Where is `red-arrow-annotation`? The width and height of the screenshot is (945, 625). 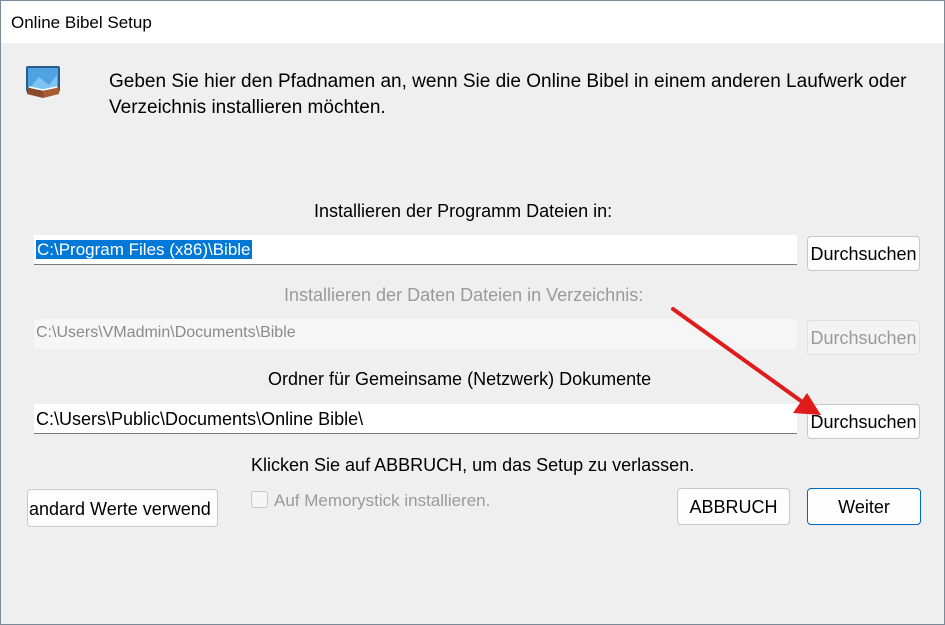
red-arrow-annotation is located at coordinates (746, 361).